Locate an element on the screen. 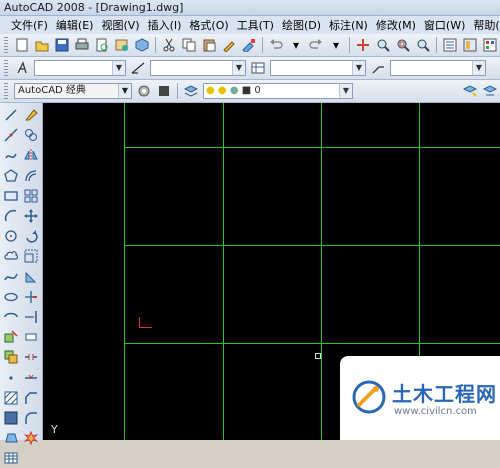 The image size is (500, 468). copy-object-icon is located at coordinates (31, 135).